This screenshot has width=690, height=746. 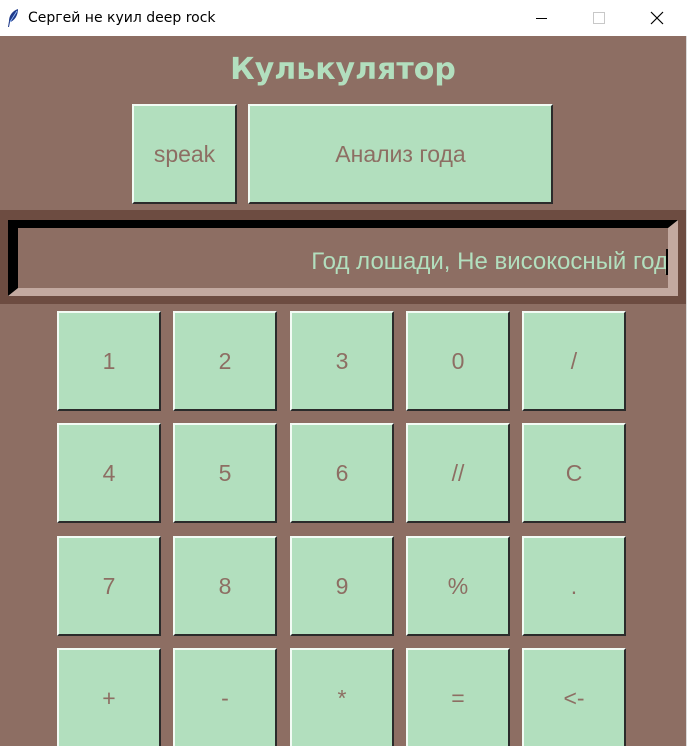 I want to click on minimize-button, so click(x=541, y=18).